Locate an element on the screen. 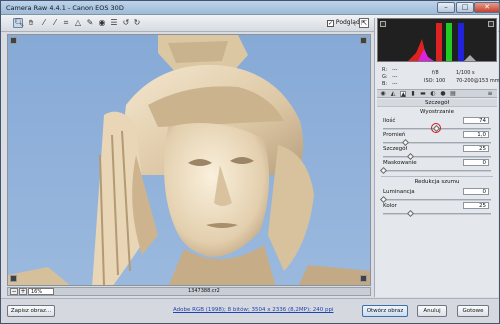 Image resolution: width=500 pixels, height=324 pixels. close-button: ✕ is located at coordinates (487, 7).